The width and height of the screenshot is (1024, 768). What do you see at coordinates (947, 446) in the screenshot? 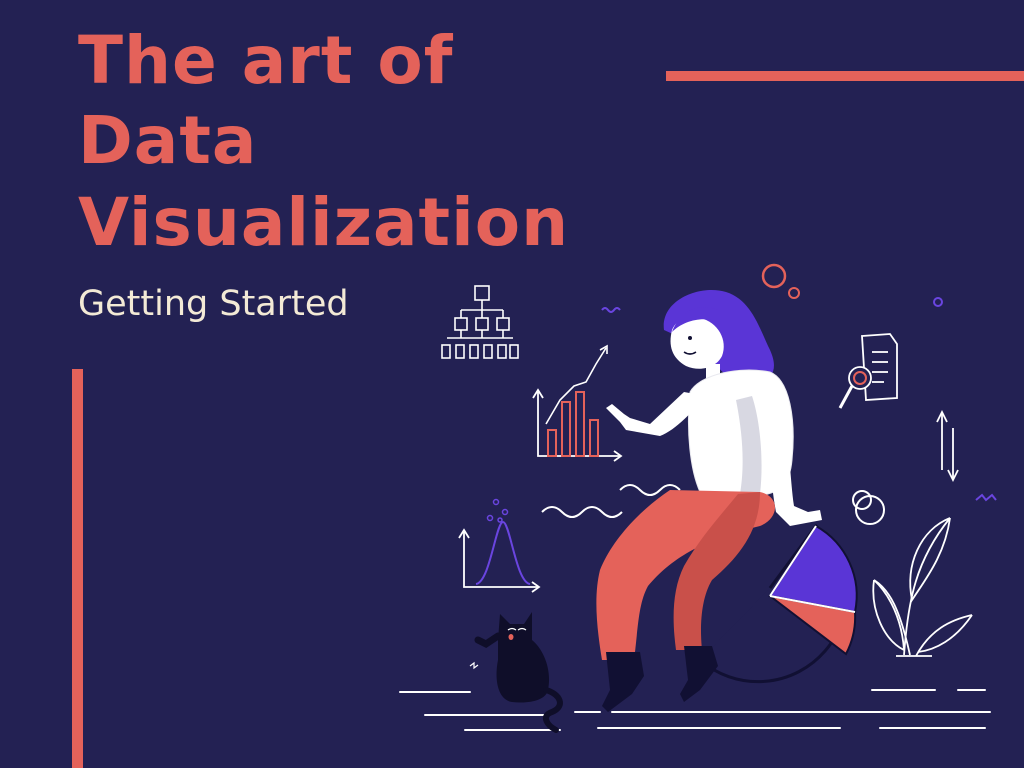
I see `up-down-arrows-icon` at bounding box center [947, 446].